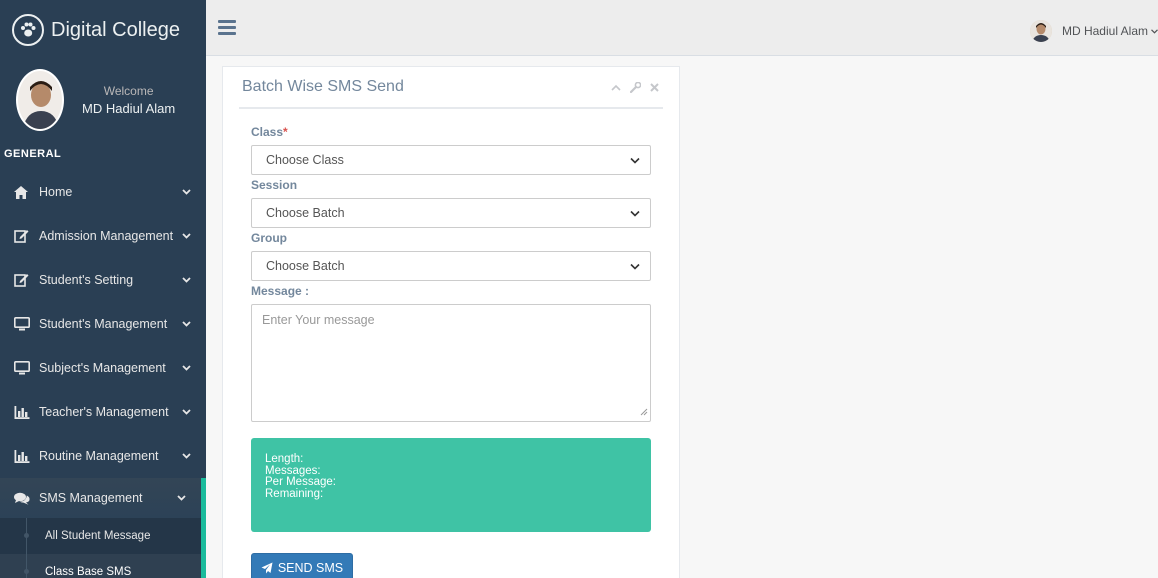  What do you see at coordinates (451, 363) in the screenshot?
I see `message-textarea: Enter Your message` at bounding box center [451, 363].